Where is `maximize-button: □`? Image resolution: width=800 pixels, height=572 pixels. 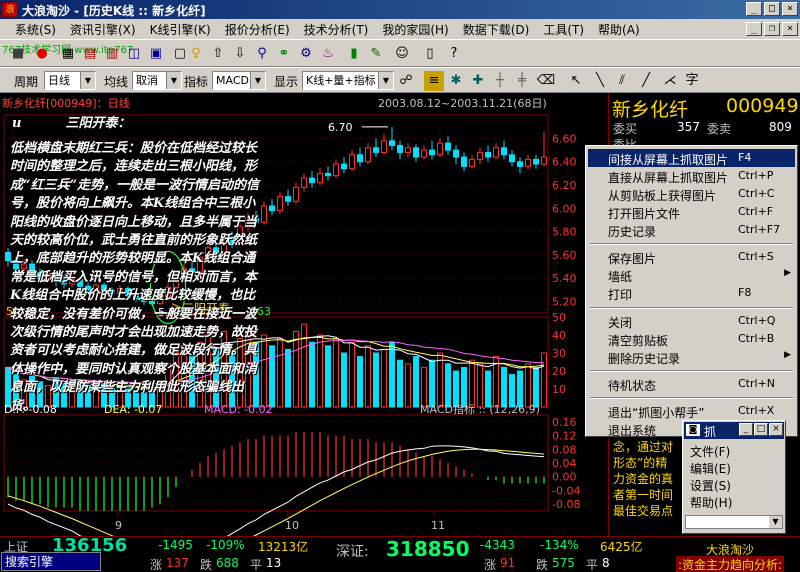
maximize-button: □ is located at coordinates (772, 9).